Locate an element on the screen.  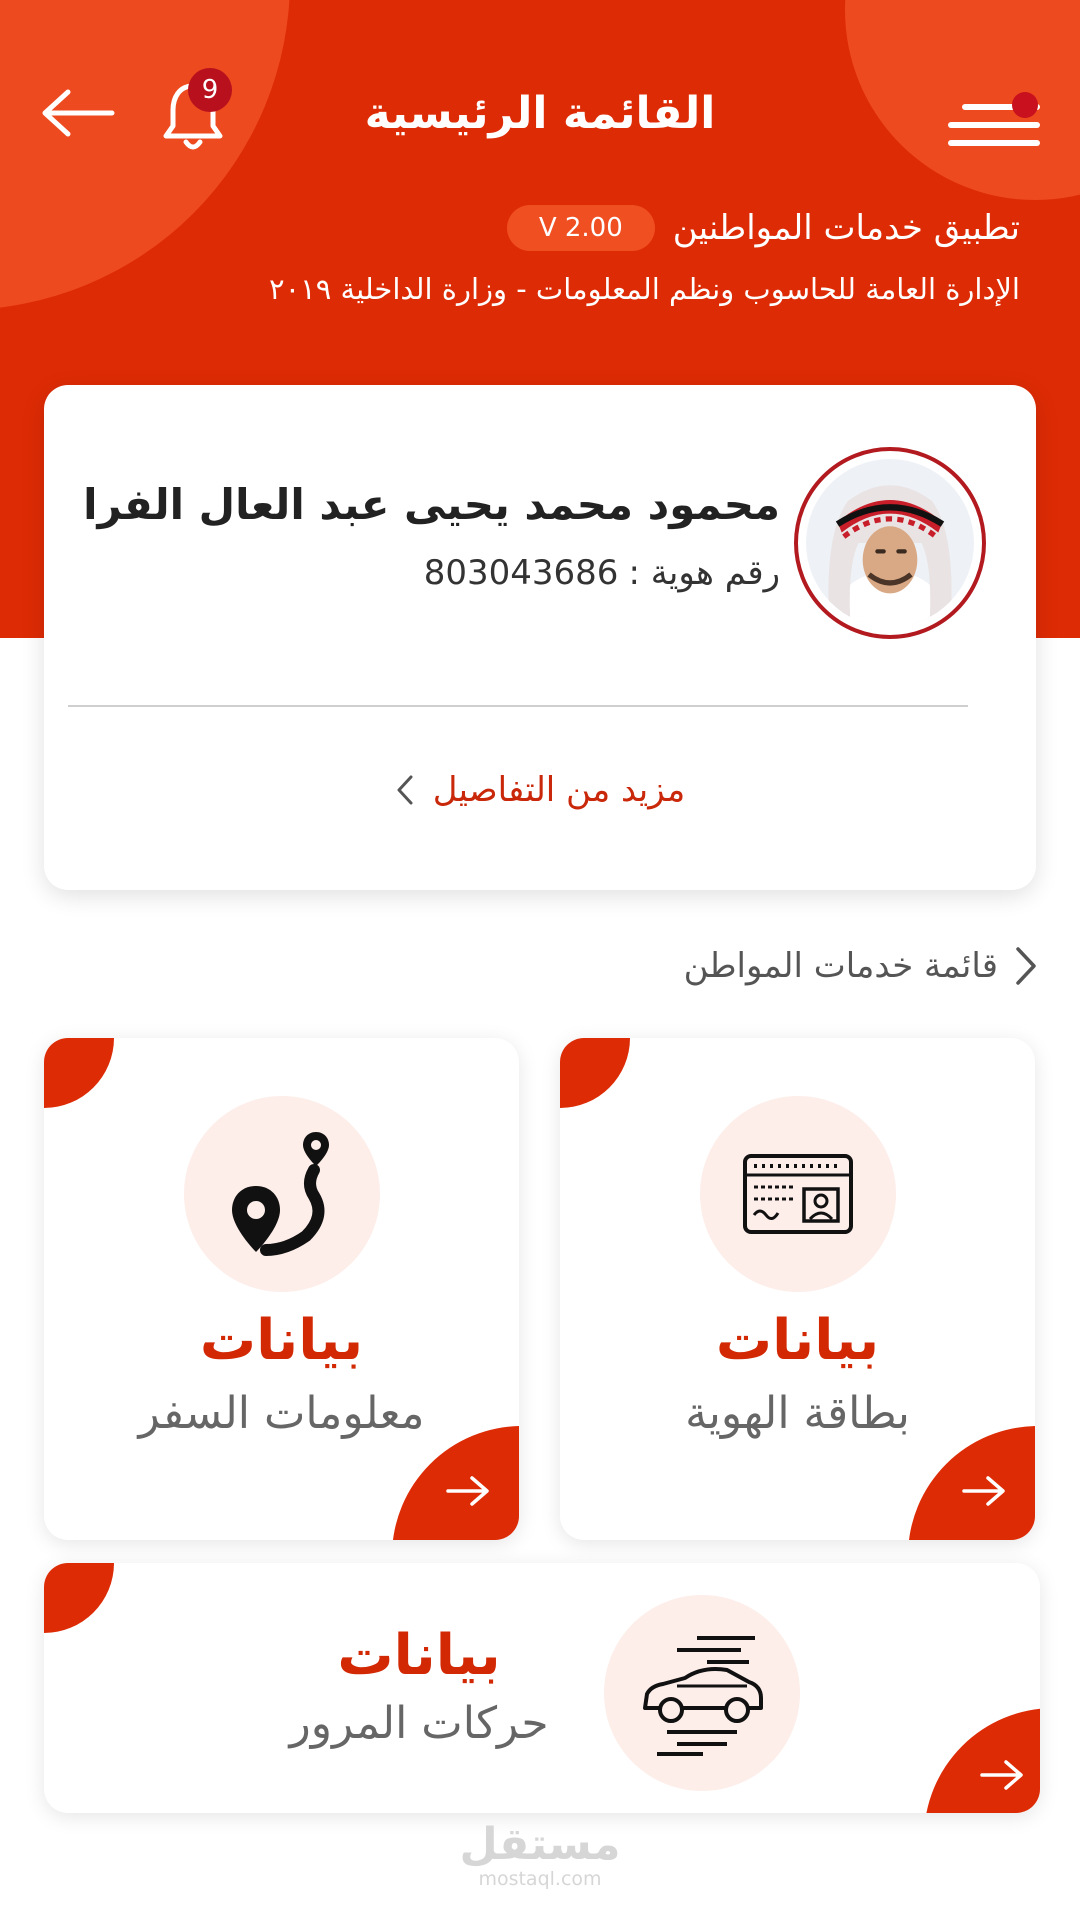
app-info: تطبيق خدمات المواطنين V 2.00 is located at coordinates (510, 228).